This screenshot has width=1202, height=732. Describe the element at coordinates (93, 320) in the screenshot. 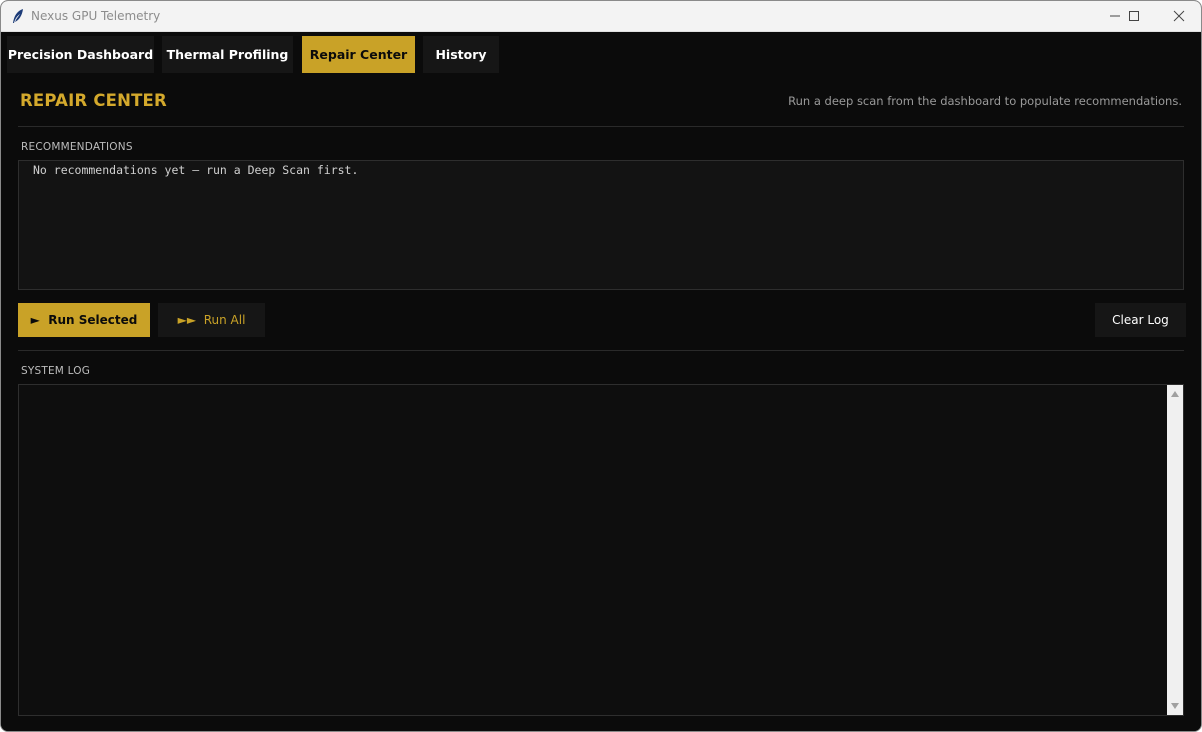

I see `run-selected-label: Run Selected` at that location.